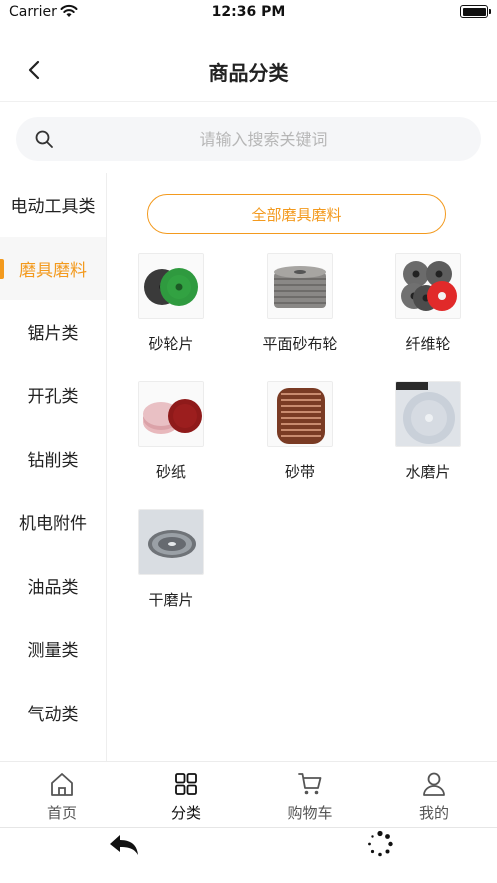 The height and width of the screenshot is (883, 497). Describe the element at coordinates (428, 286) in the screenshot. I see `fiber-wheel-image` at that location.